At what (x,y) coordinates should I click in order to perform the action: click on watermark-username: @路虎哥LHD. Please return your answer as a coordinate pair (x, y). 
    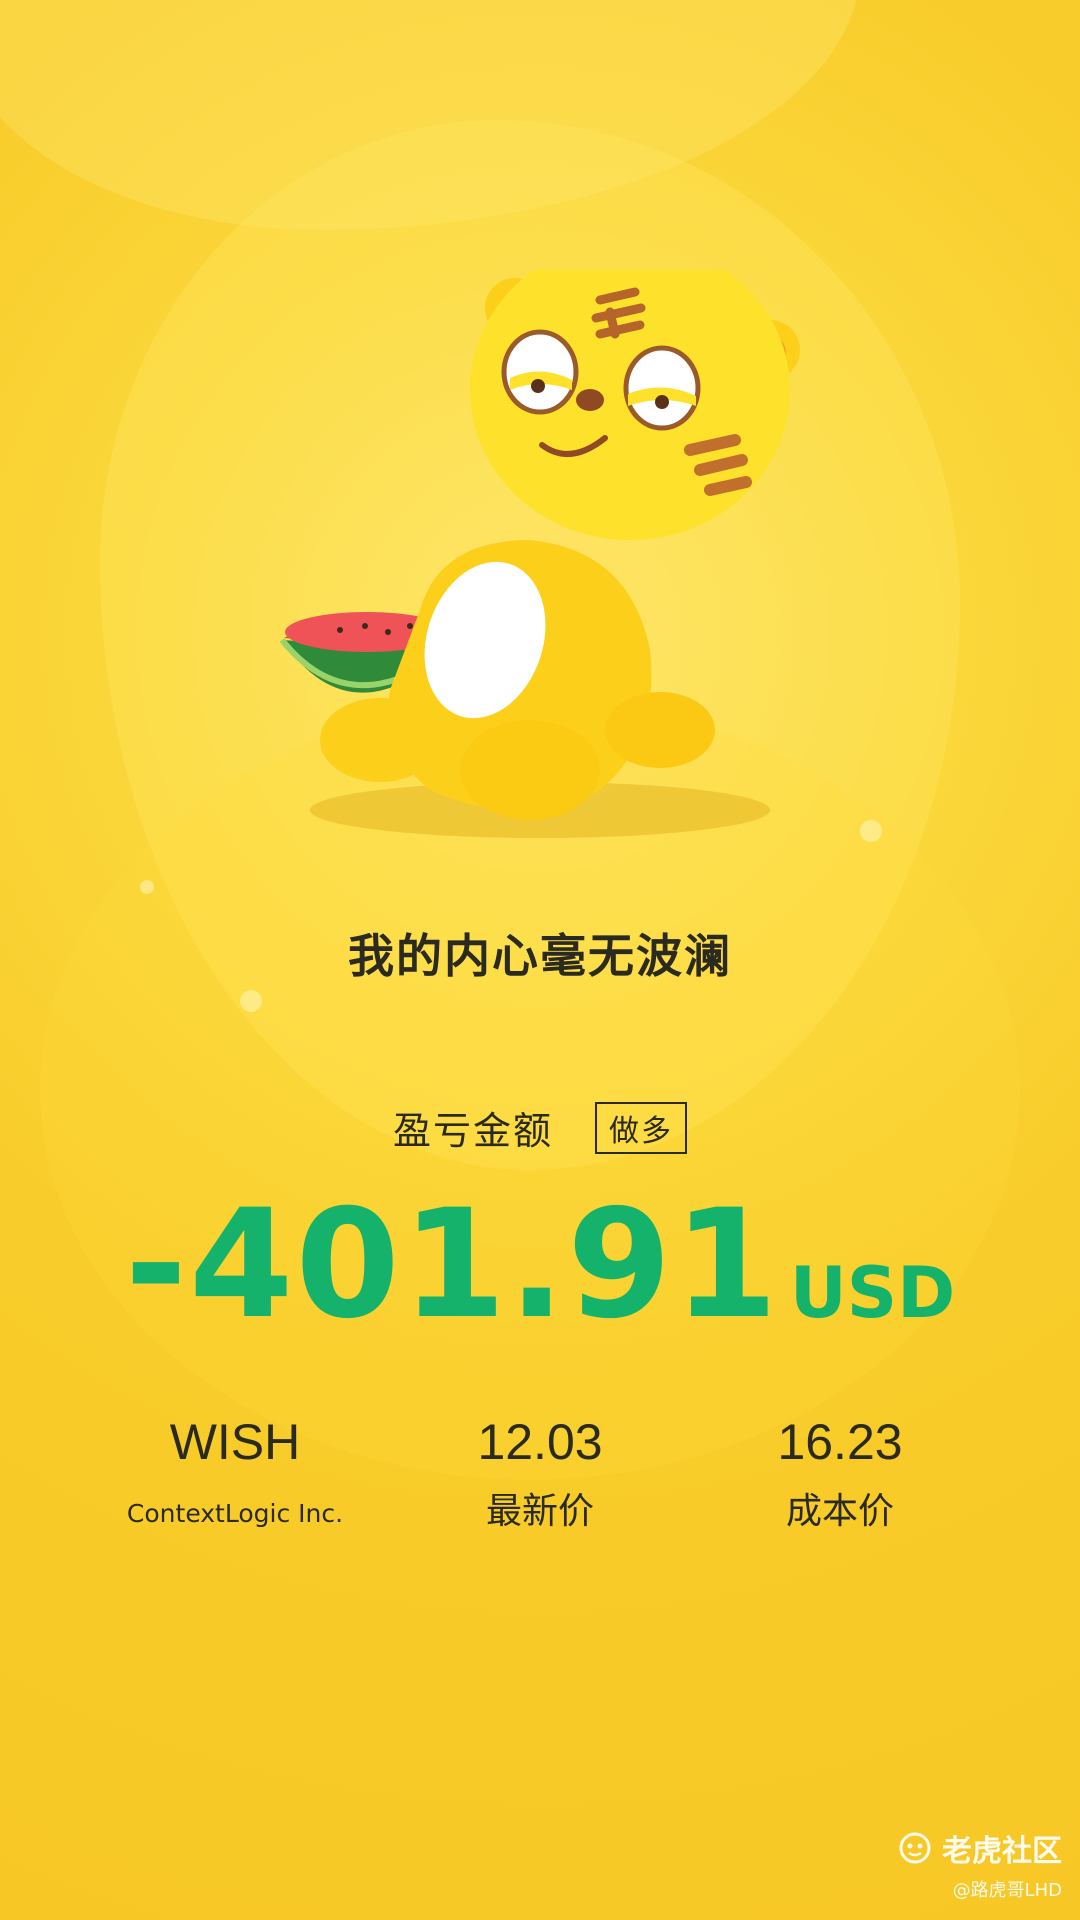
    Looking at the image, I should click on (1007, 1890).